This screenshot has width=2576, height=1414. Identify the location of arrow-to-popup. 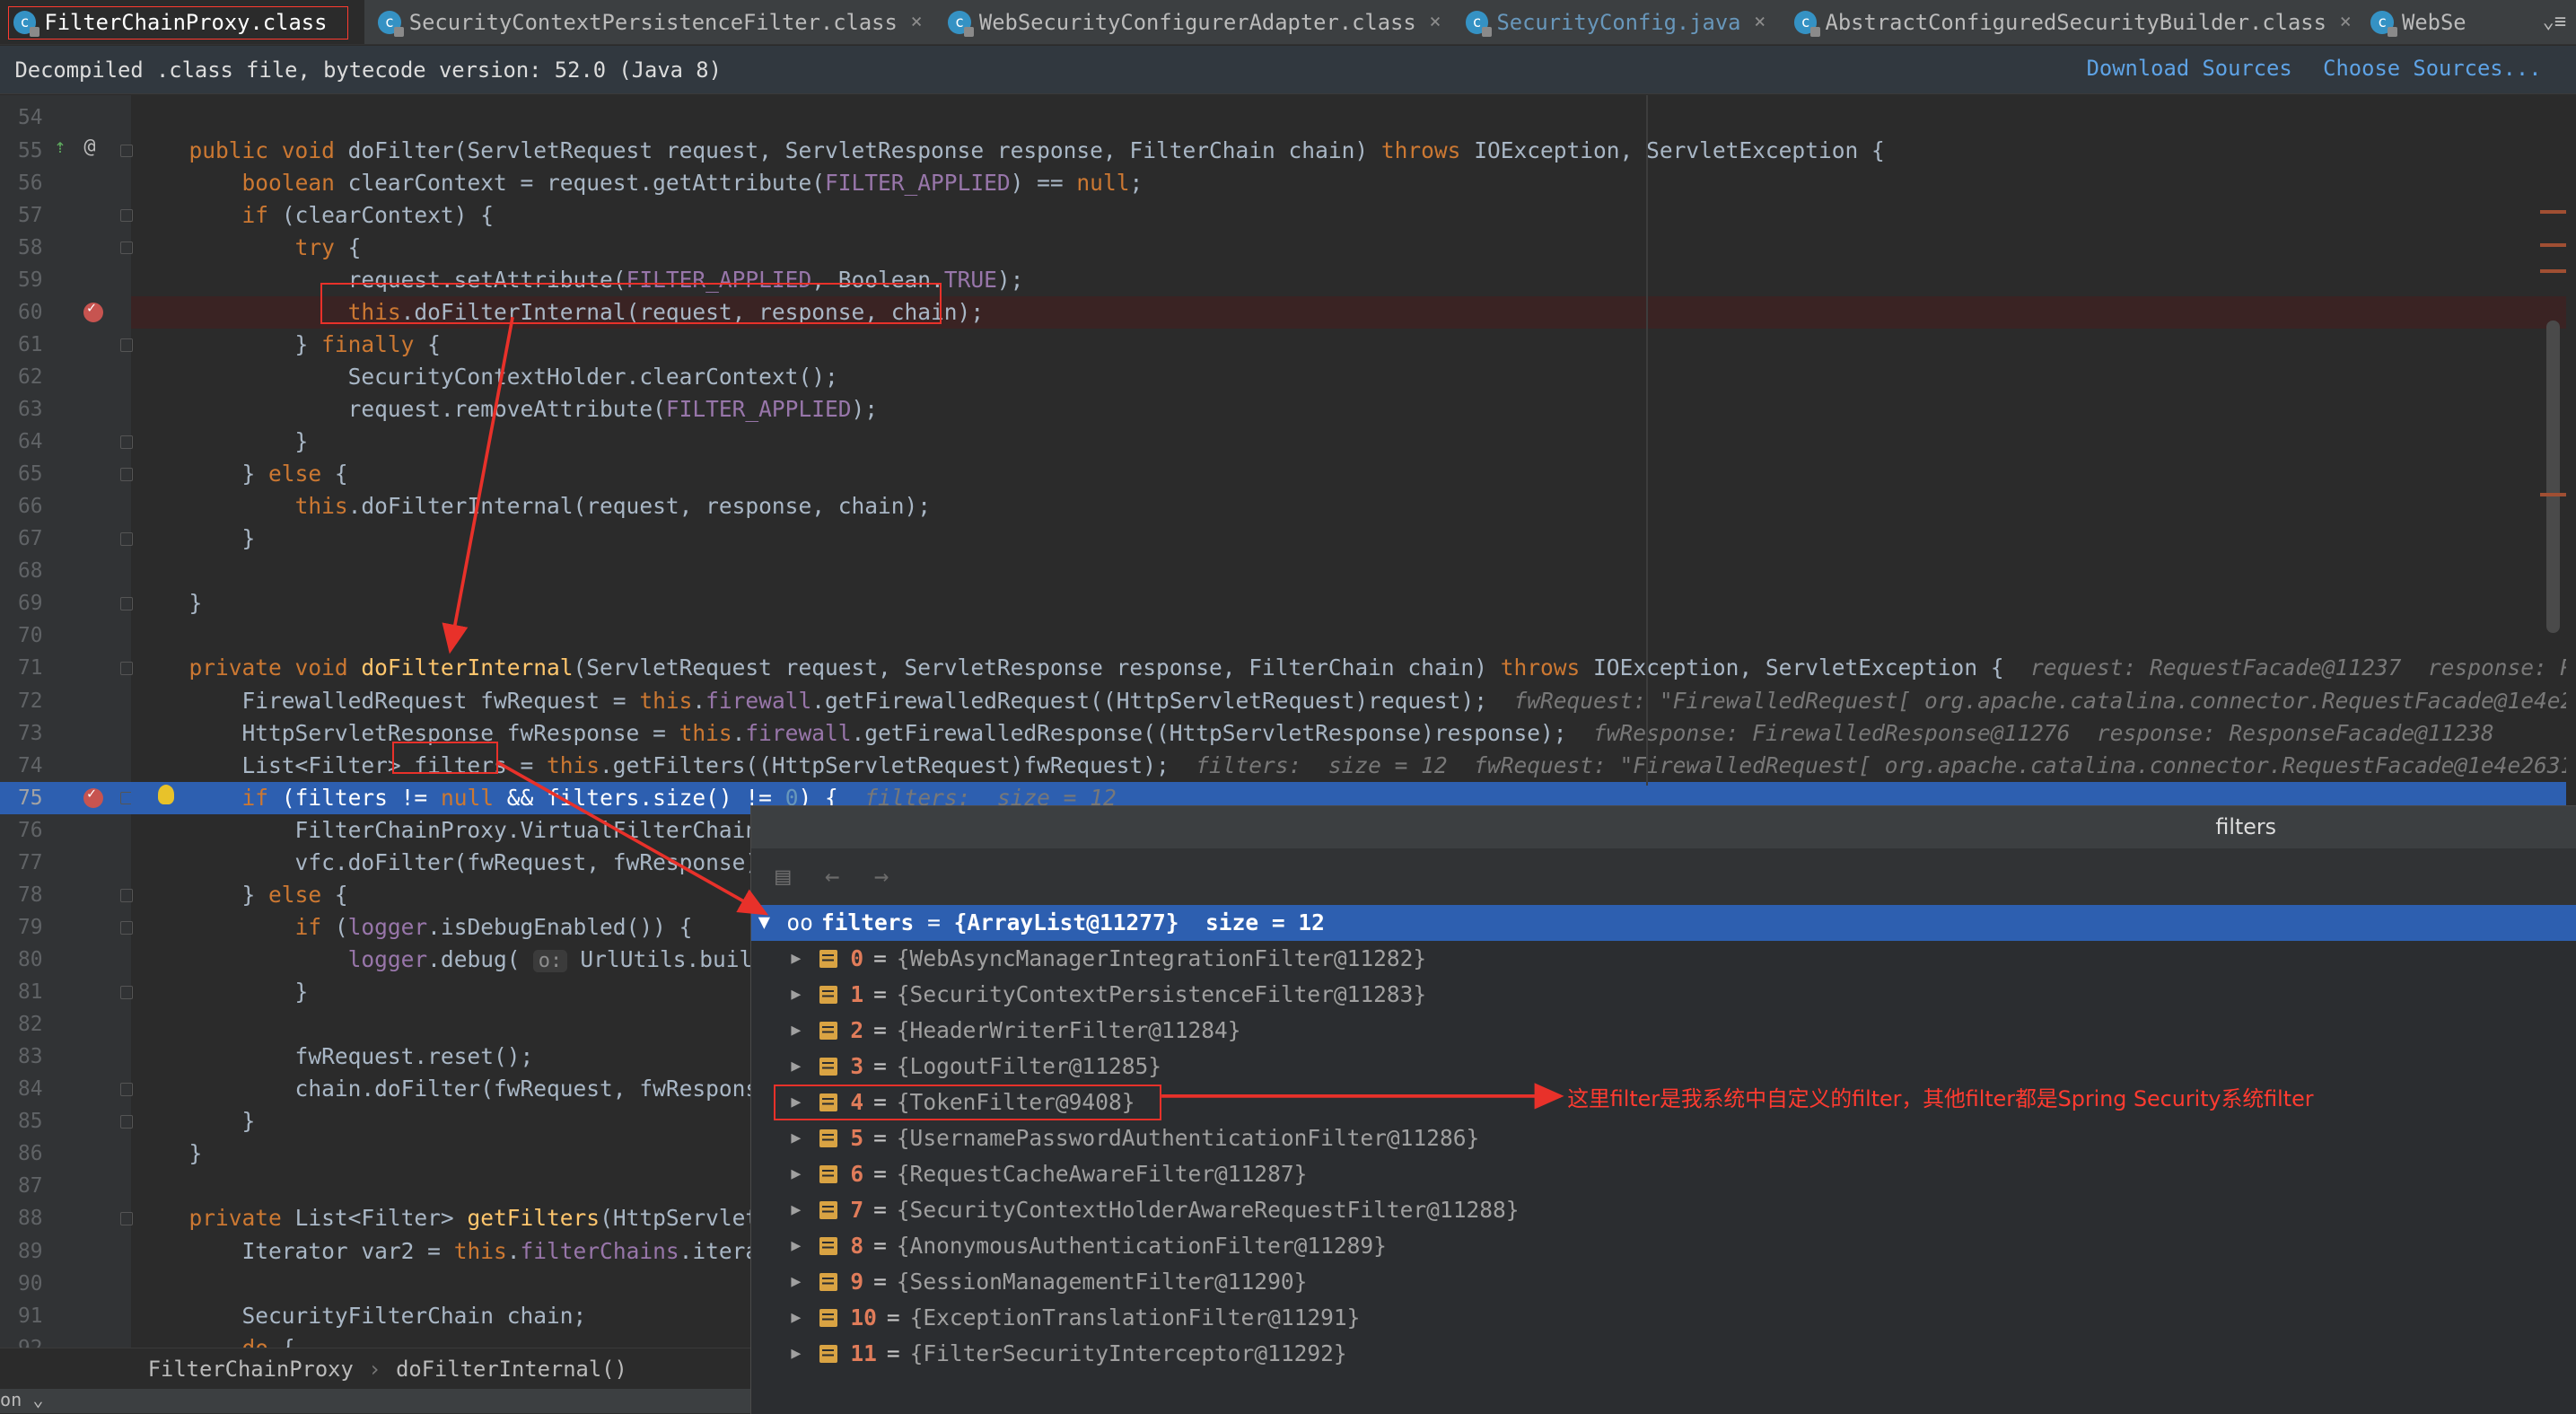
(632, 838).